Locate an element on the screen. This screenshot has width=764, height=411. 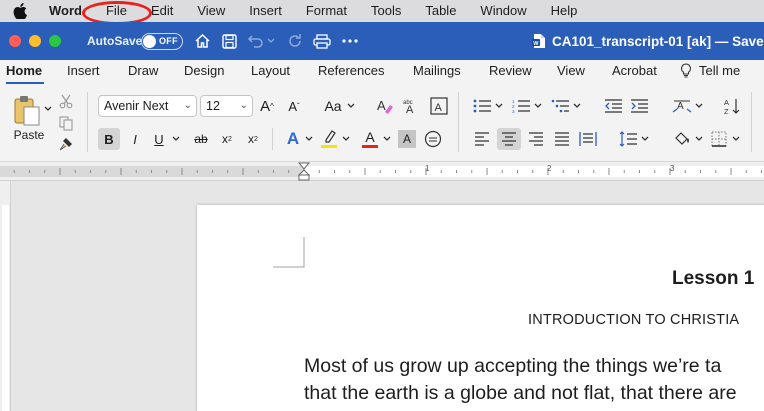
borders-icon is located at coordinates (719, 139).